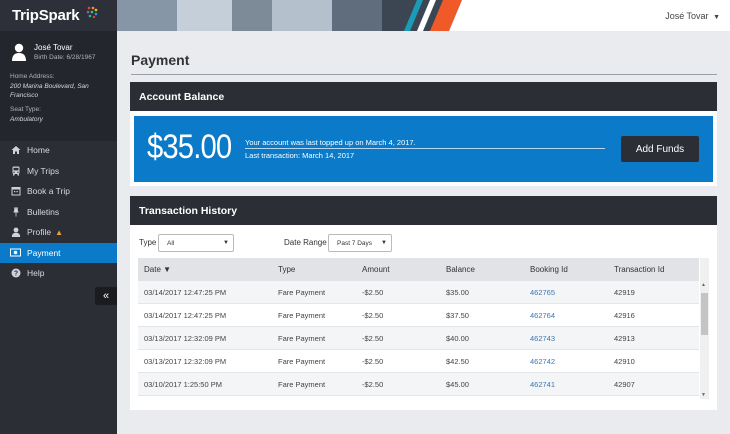 This screenshot has height=434, width=730. I want to click on cell-balance: $37.50, so click(457, 315).